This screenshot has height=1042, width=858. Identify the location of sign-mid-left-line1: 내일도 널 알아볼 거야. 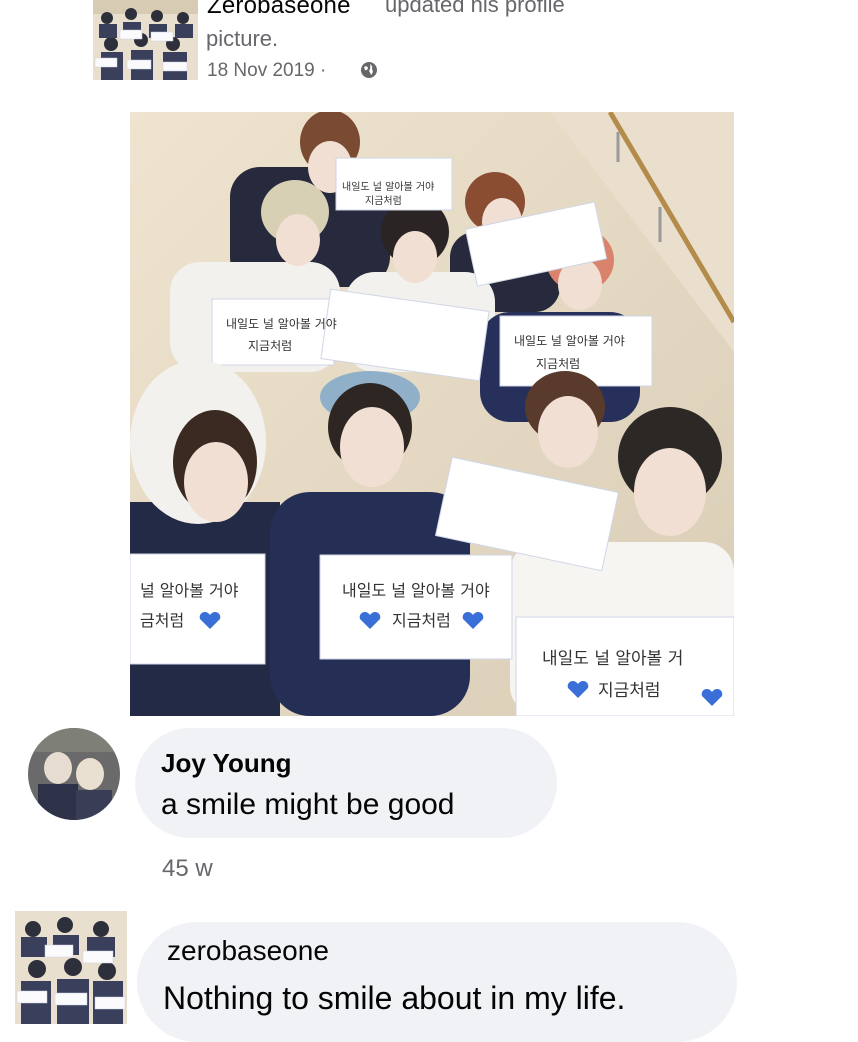
(281, 324).